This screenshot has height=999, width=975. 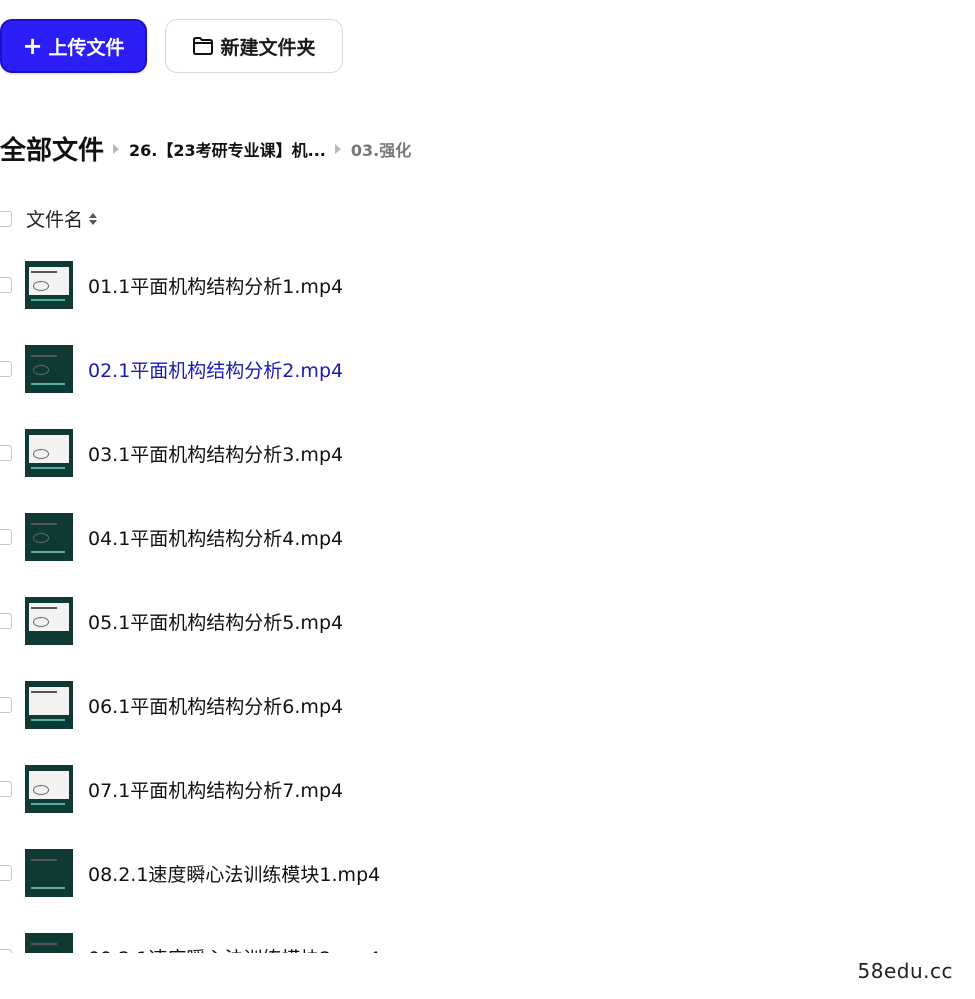 I want to click on upload-label: 上传文件, so click(x=86, y=47).